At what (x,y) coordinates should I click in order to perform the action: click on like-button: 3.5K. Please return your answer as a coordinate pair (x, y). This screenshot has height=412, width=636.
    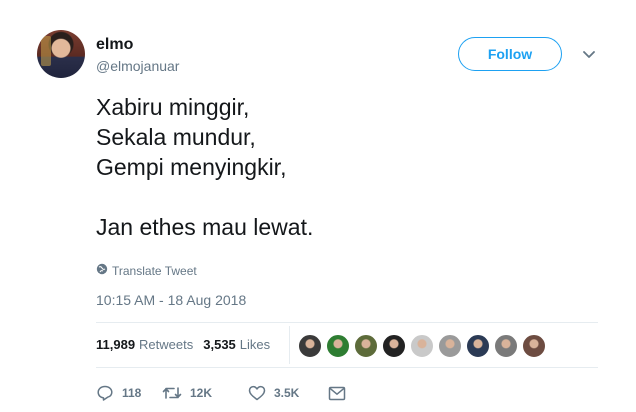
    Looking at the image, I should click on (288, 393).